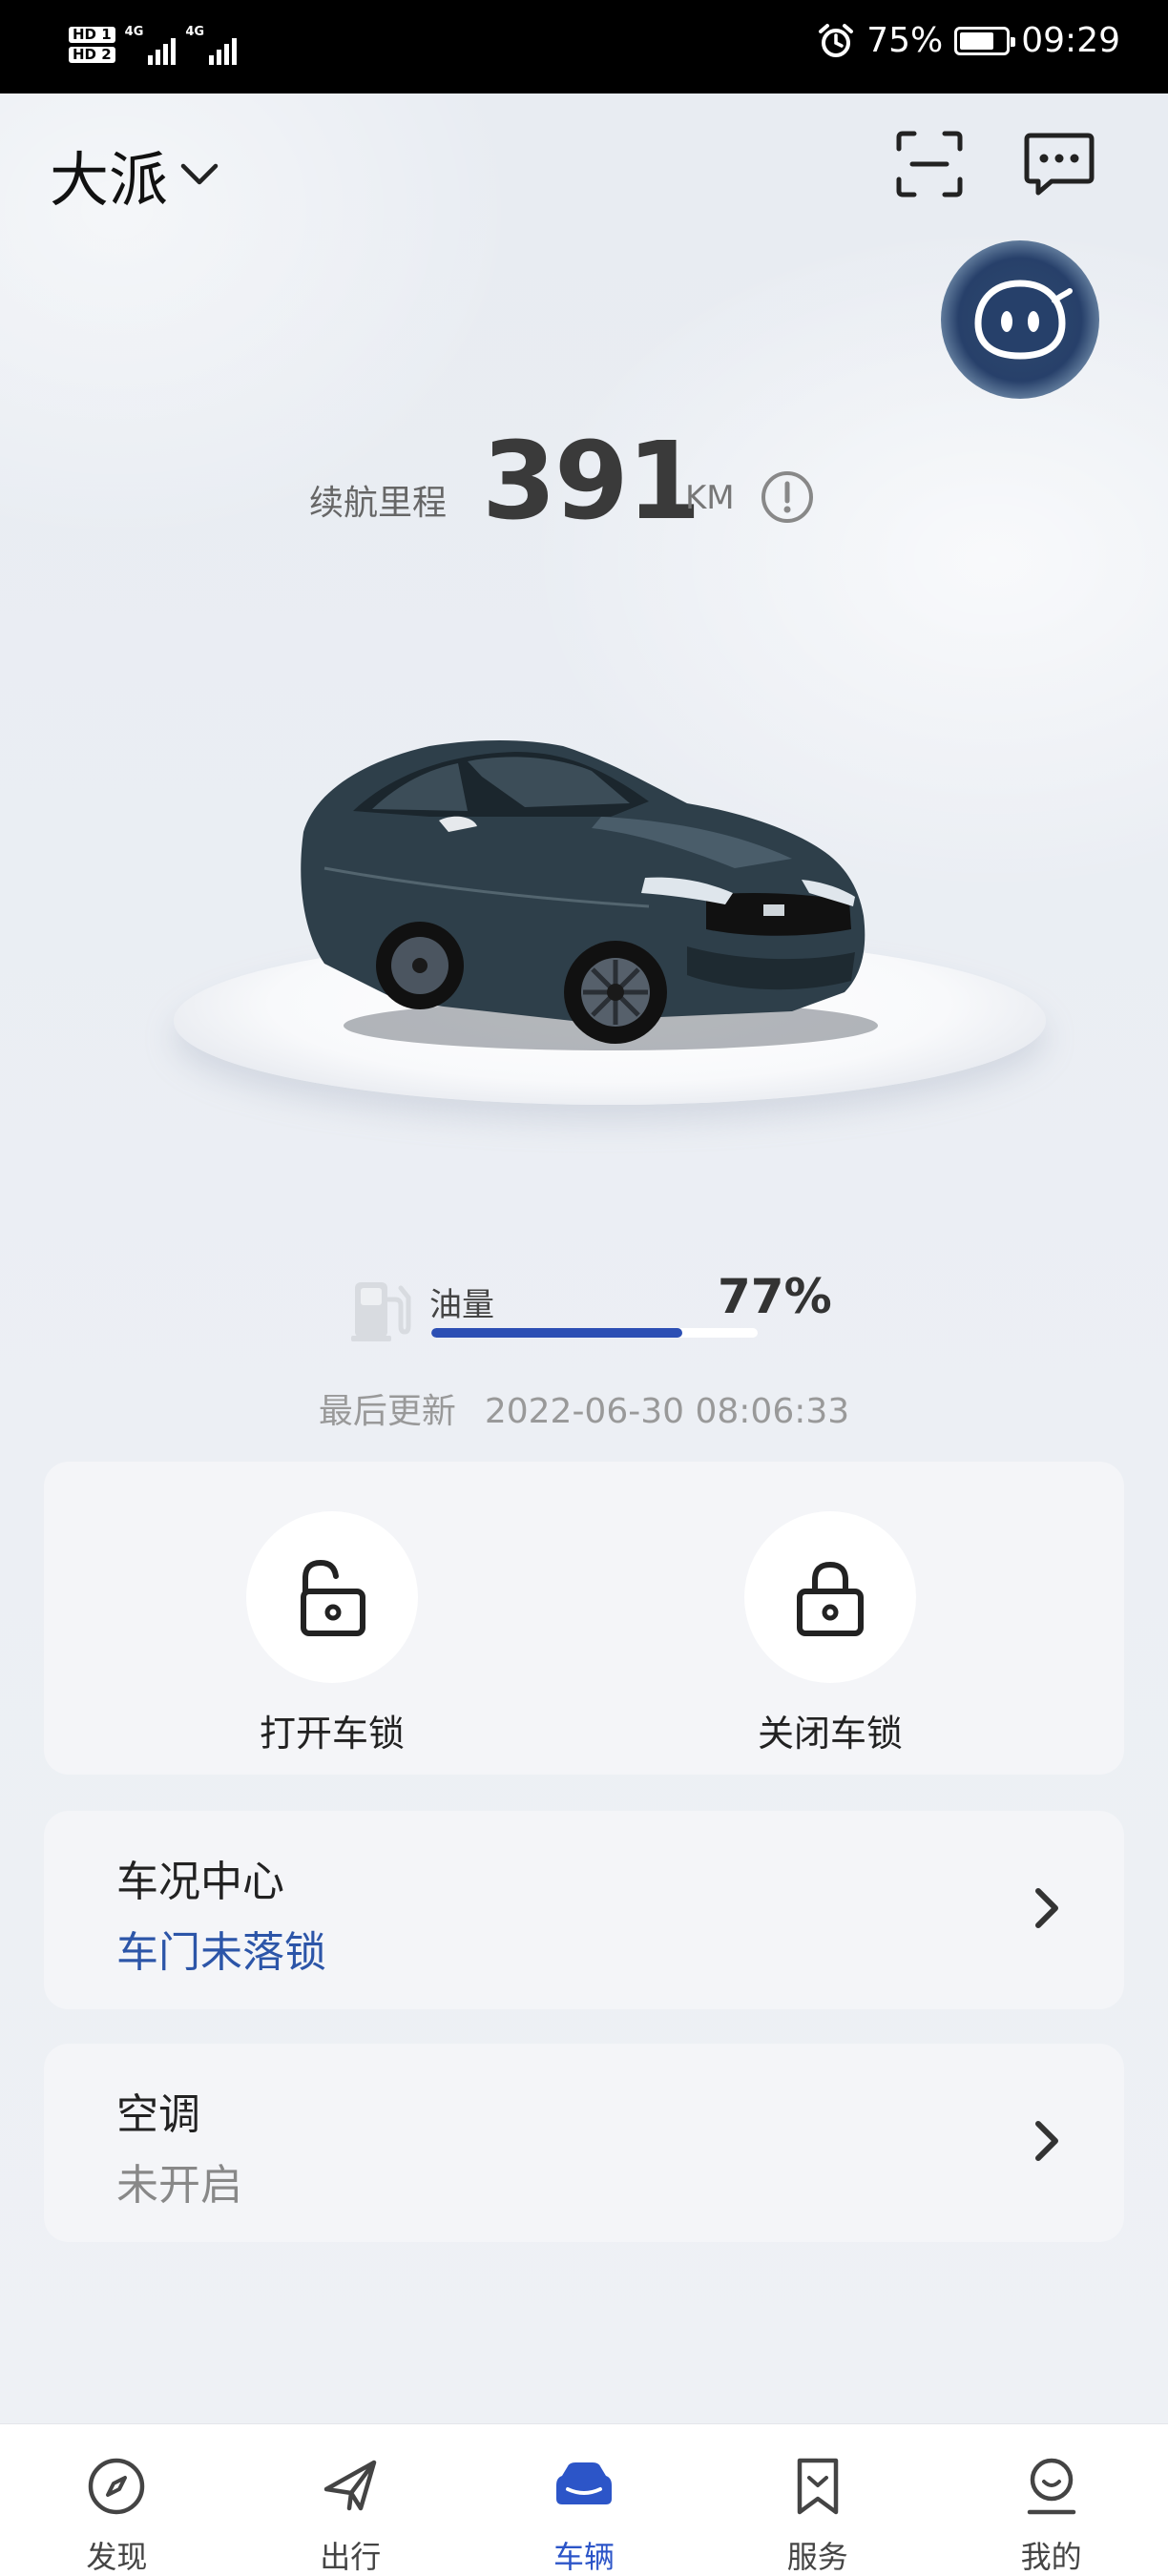 The image size is (1168, 2576). I want to click on network-1-label: 4G, so click(134, 32).